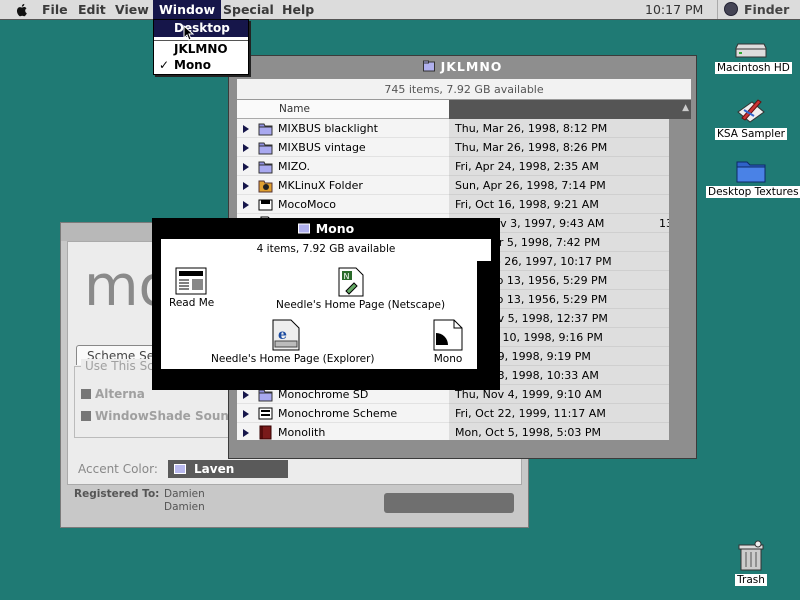 This screenshot has width=800, height=600. I want to click on table-row: MKLinuX Folder Sun, Apr 26, 1998, 7:14 PM, so click(453, 185).